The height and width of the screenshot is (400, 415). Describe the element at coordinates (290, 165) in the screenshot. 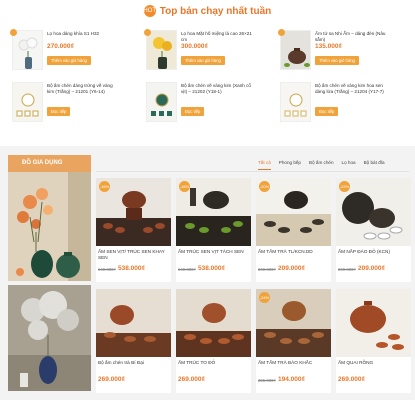

I see `tab-kitchen: Phong bếp` at that location.